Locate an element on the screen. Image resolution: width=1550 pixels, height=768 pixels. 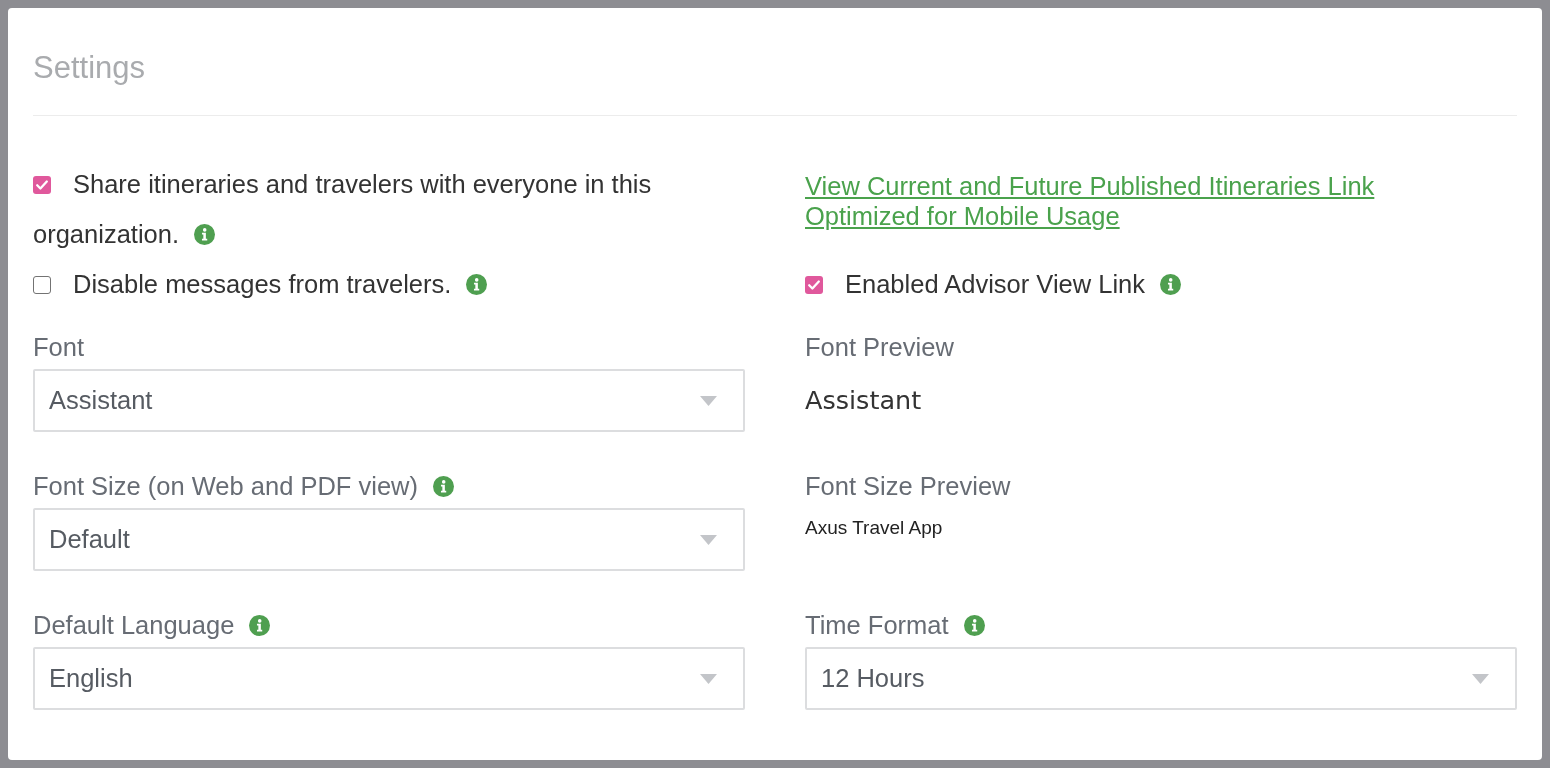
field-label: Font Size (on Web and PDF view) is located at coordinates (225, 486).